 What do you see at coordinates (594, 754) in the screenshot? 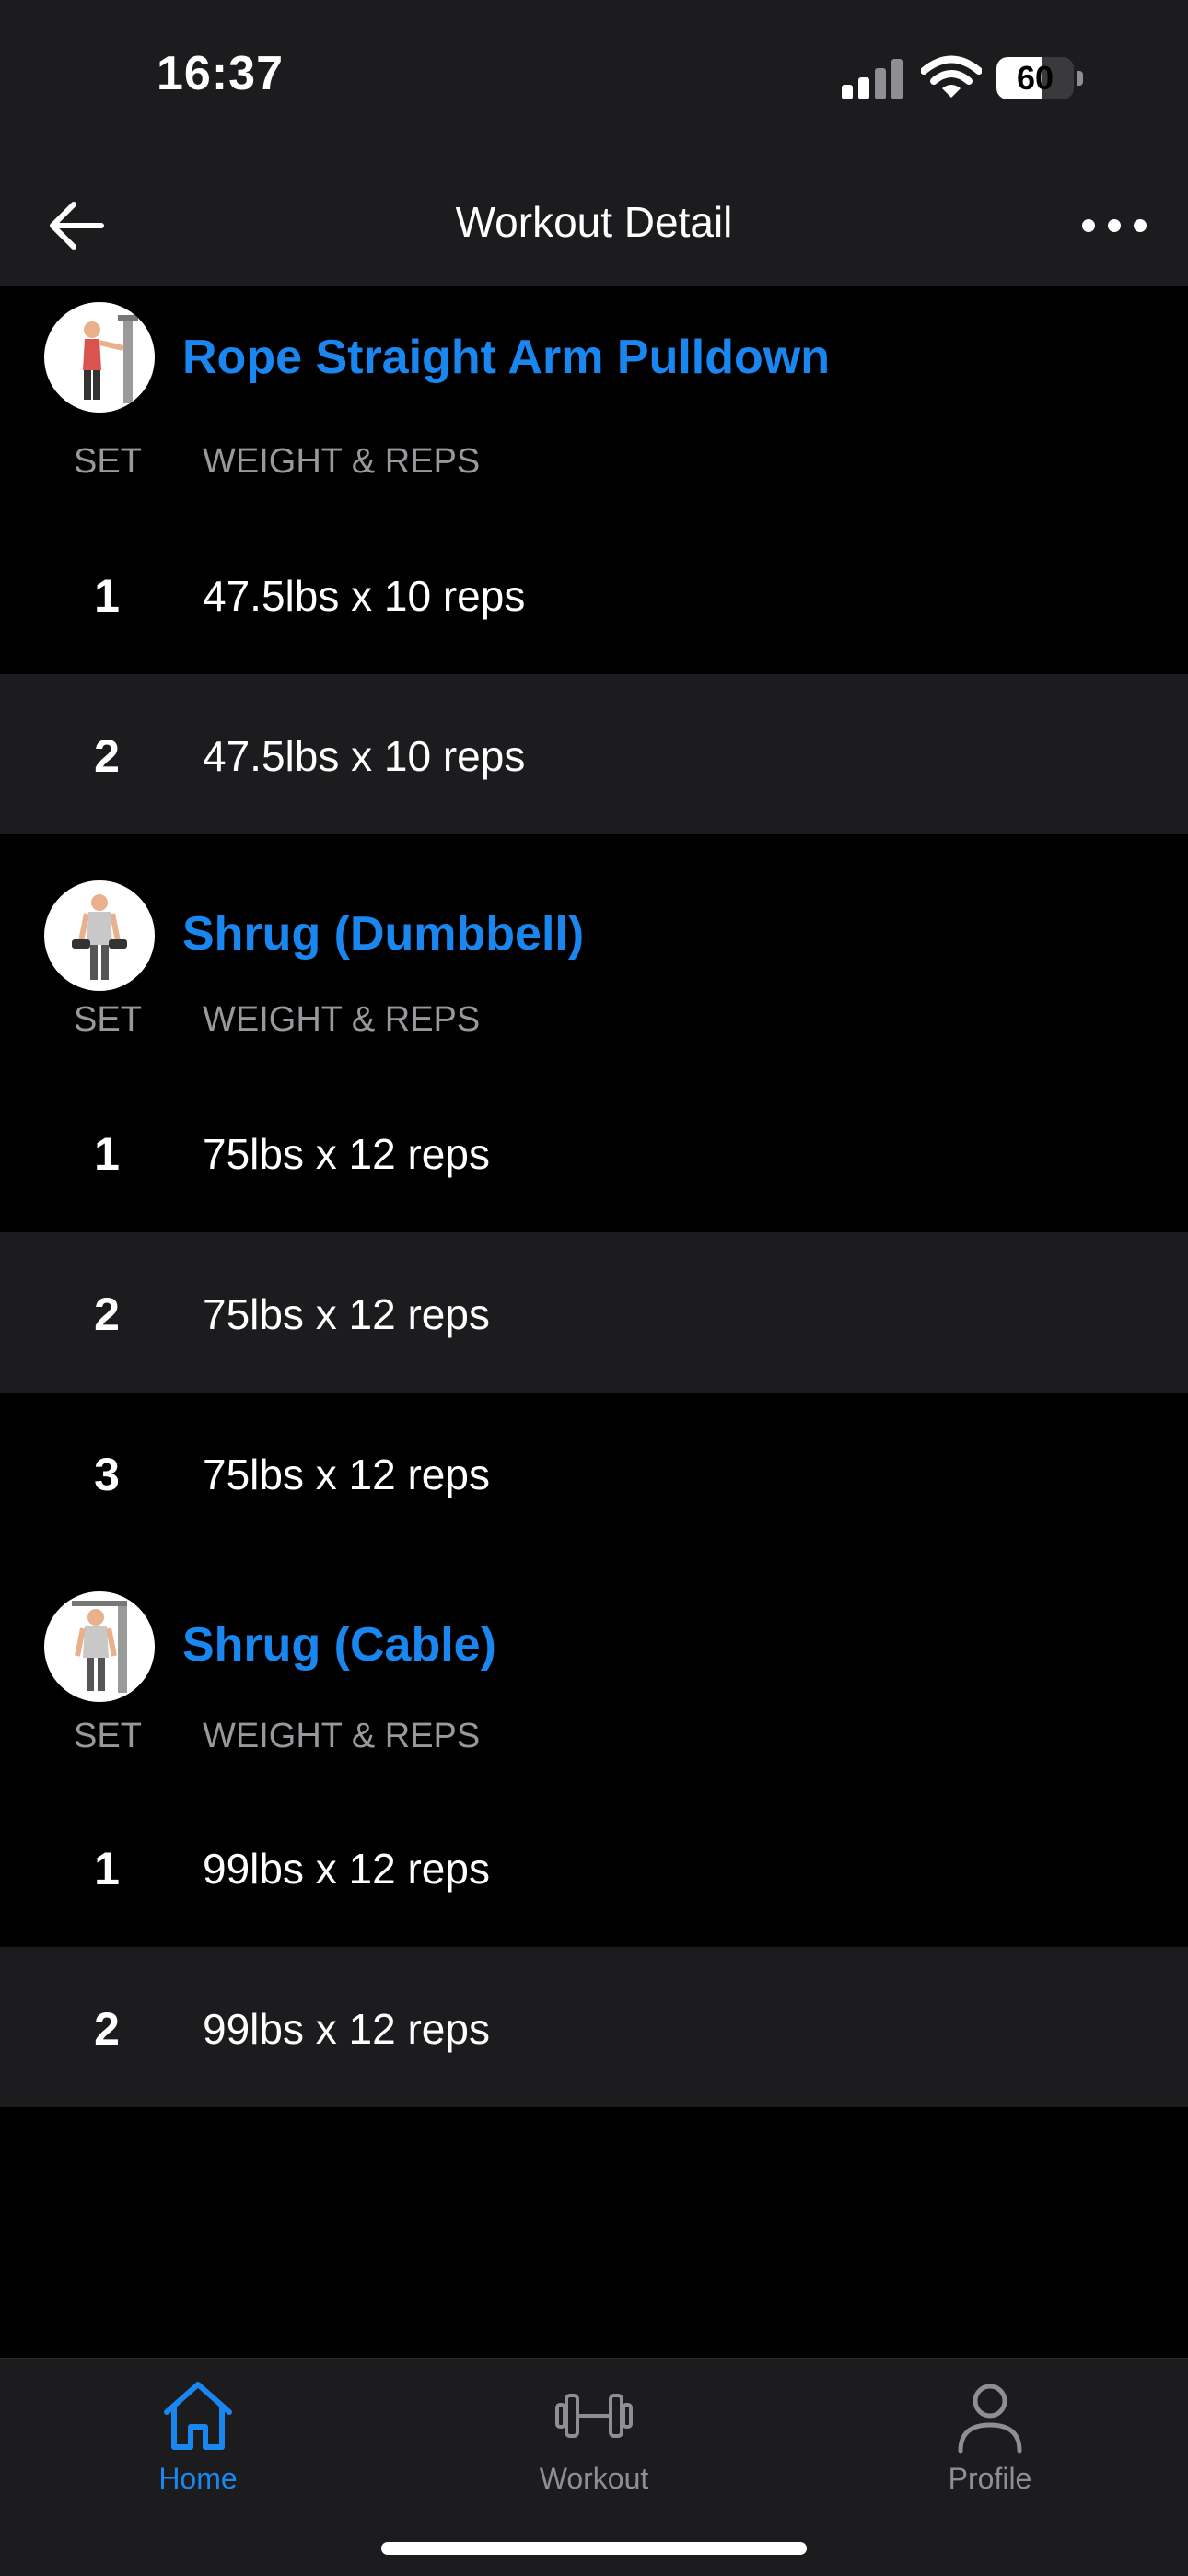
I see `set-row: 2 47.5lbs x 10 reps` at bounding box center [594, 754].